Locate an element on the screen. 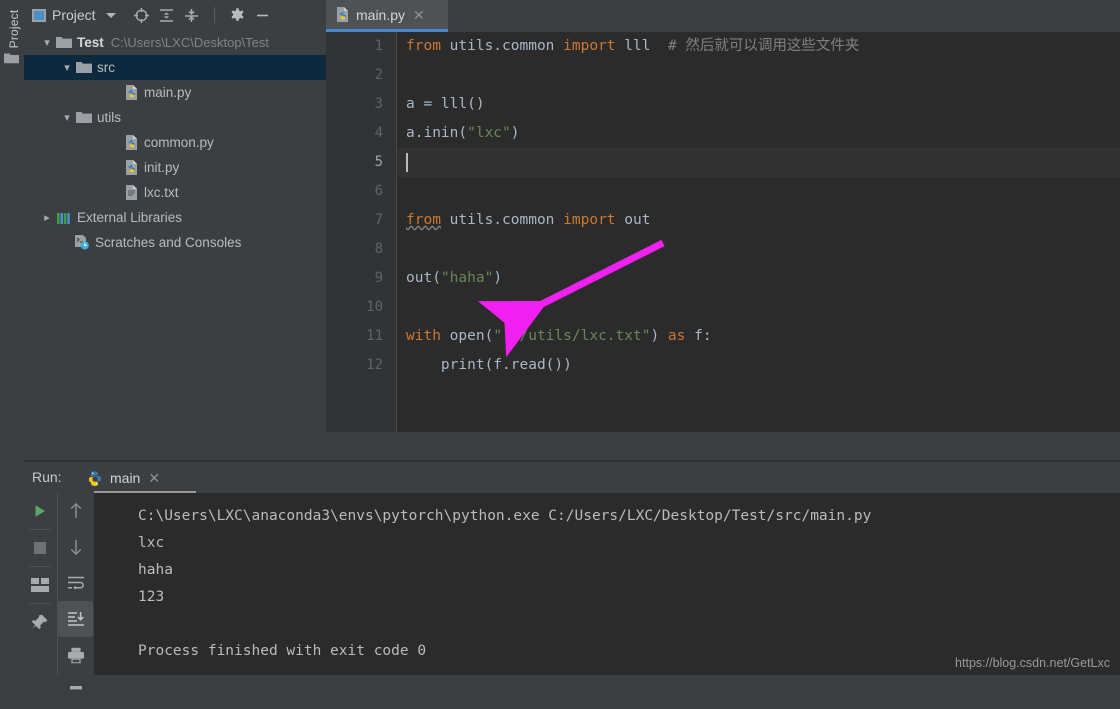 The image size is (1120, 709). code-line: print(f.read()) is located at coordinates (489, 365).